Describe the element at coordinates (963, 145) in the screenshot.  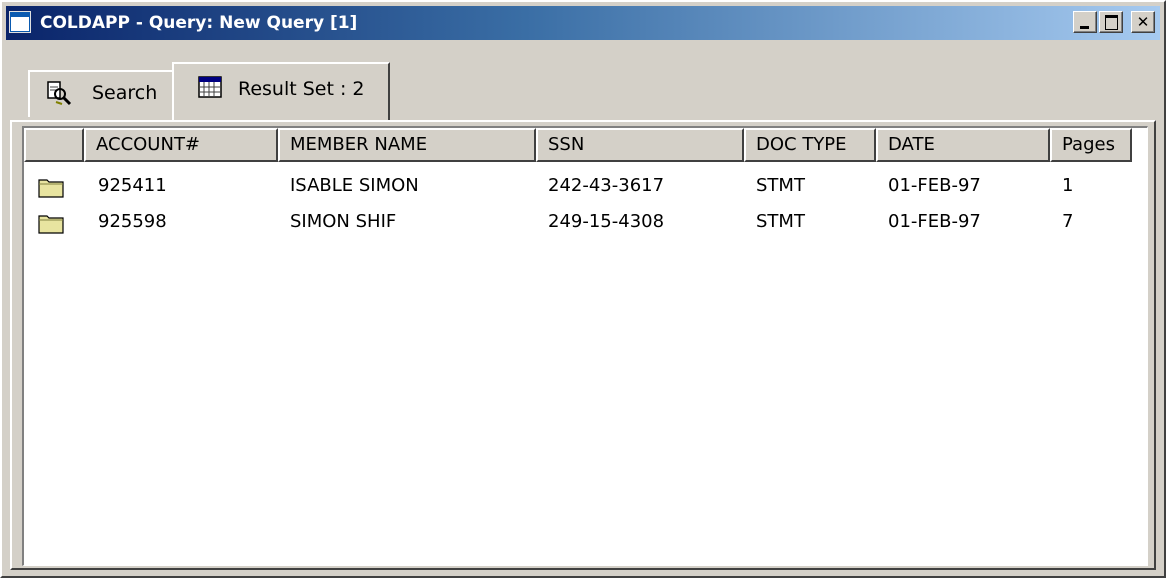
I see `column-header-date: DATE` at that location.